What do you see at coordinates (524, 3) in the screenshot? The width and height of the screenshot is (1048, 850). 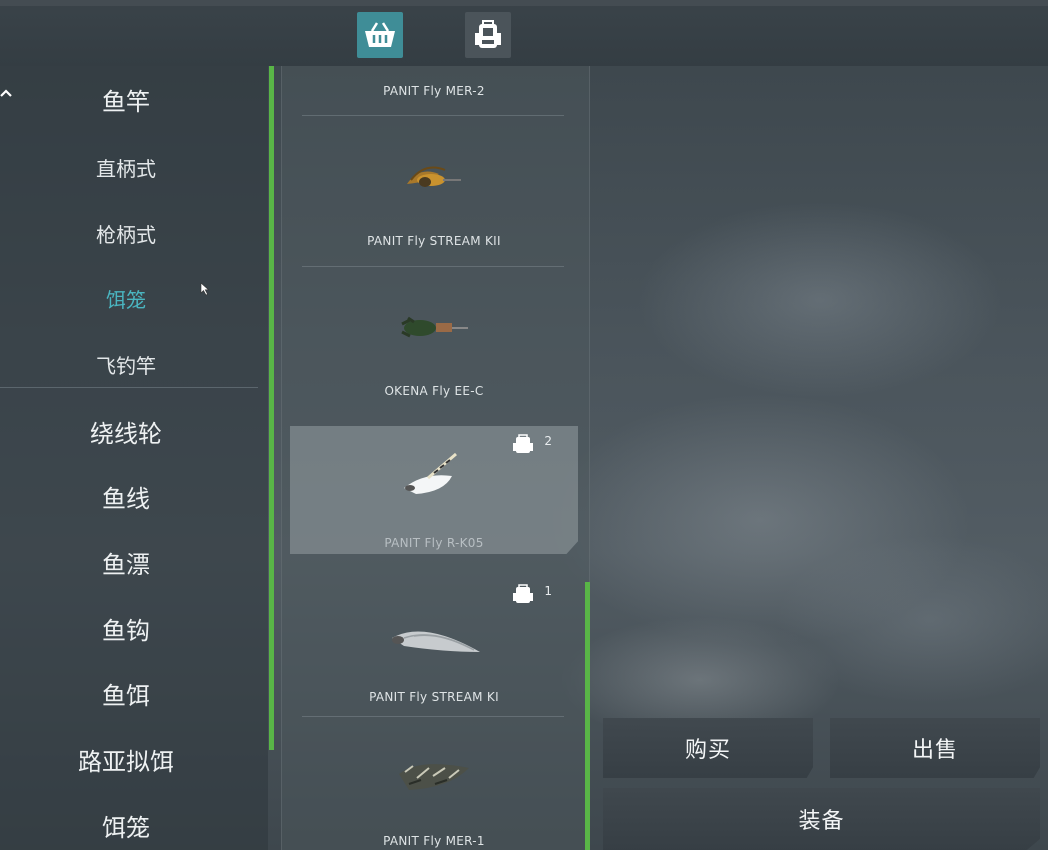 I see `top-bar-shade` at bounding box center [524, 3].